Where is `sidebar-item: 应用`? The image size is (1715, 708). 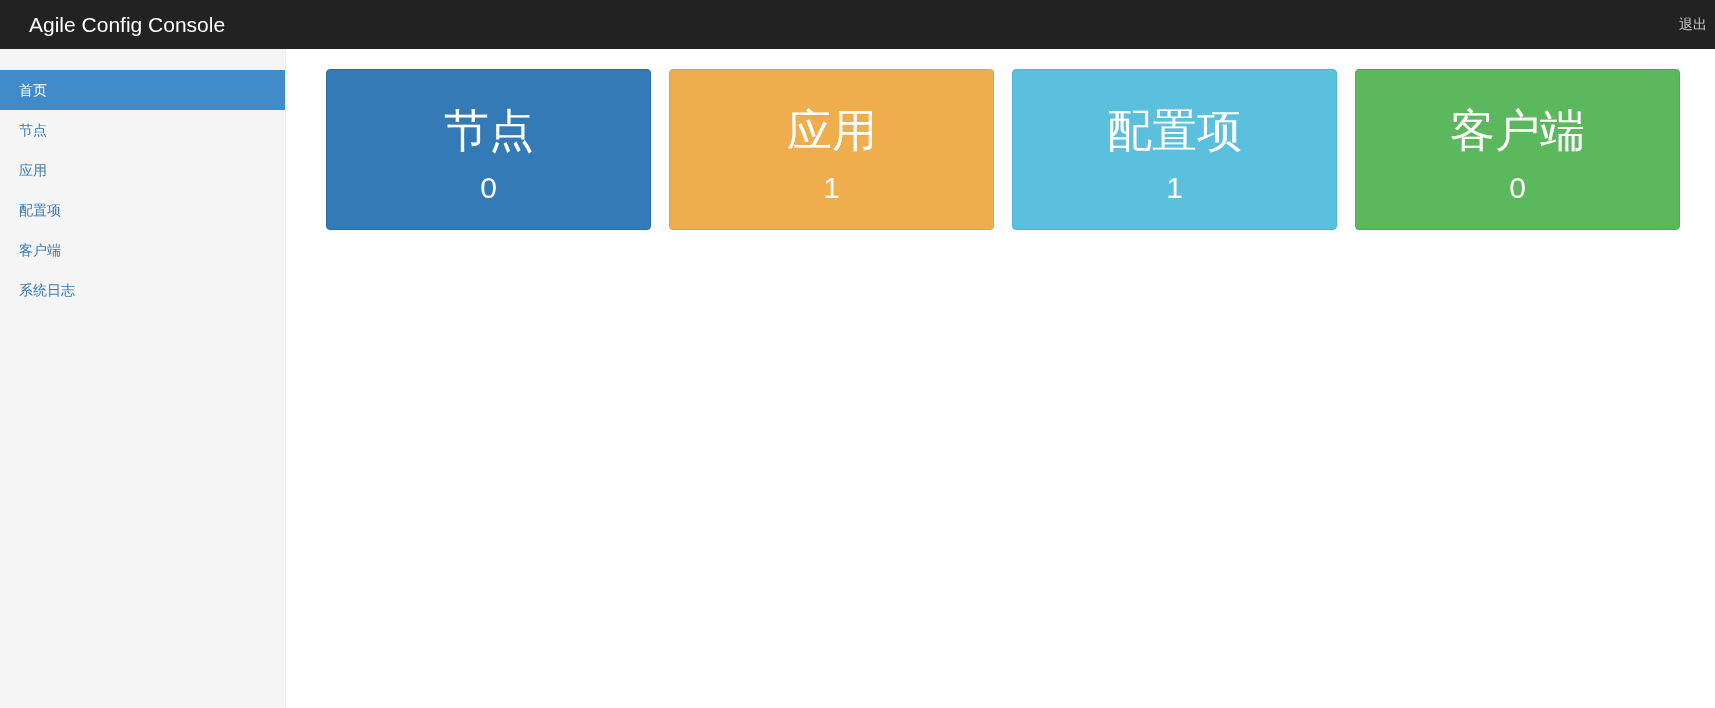
sidebar-item: 应用 is located at coordinates (142, 170).